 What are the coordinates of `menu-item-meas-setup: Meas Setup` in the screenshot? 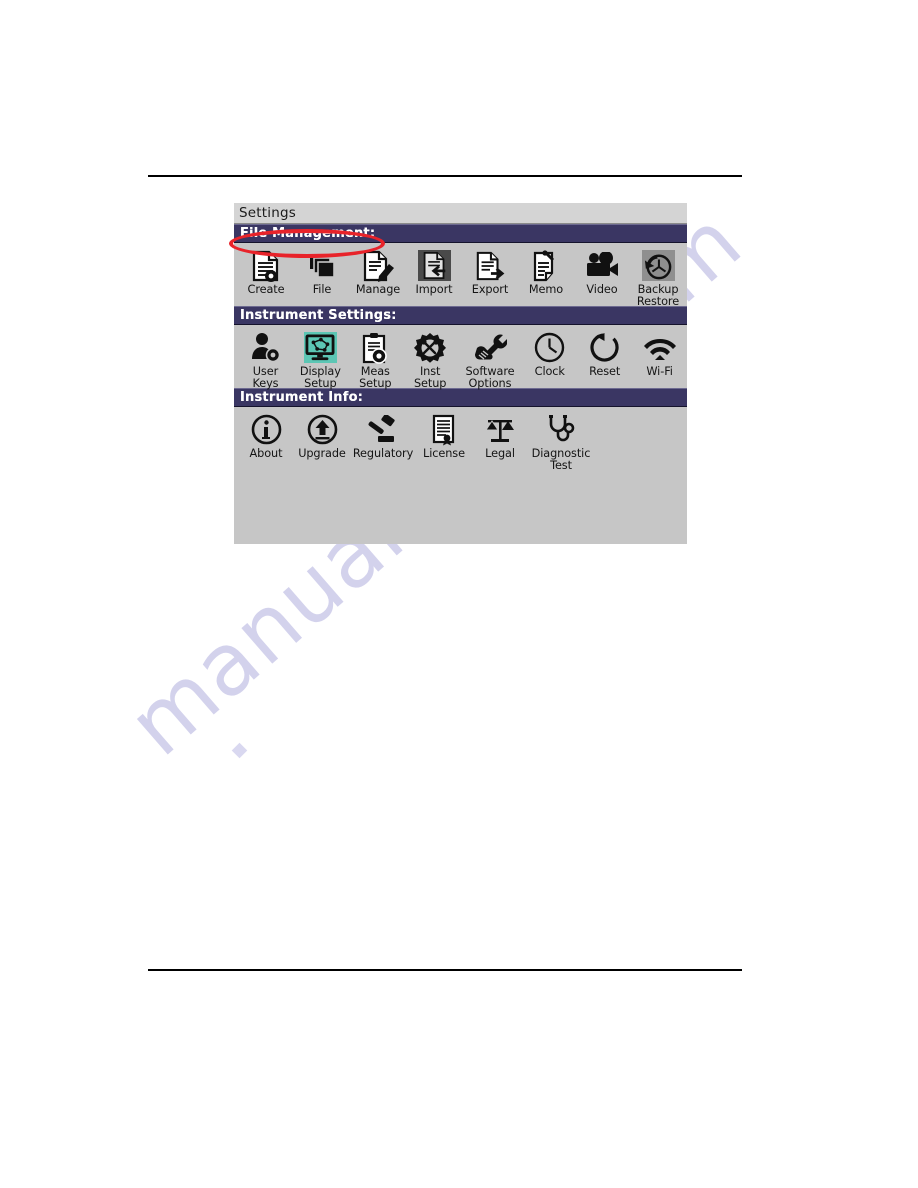 It's located at (375, 360).